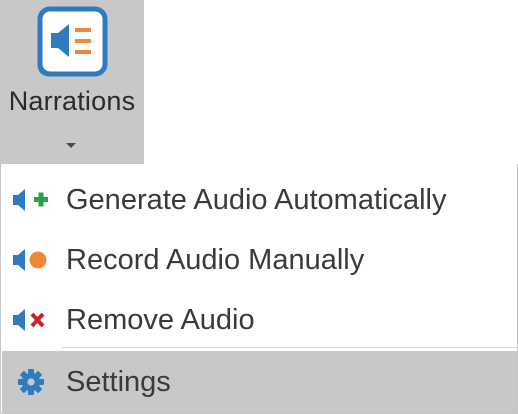 This screenshot has height=414, width=518. What do you see at coordinates (30, 260) in the screenshot?
I see `speaker-record-icon` at bounding box center [30, 260].